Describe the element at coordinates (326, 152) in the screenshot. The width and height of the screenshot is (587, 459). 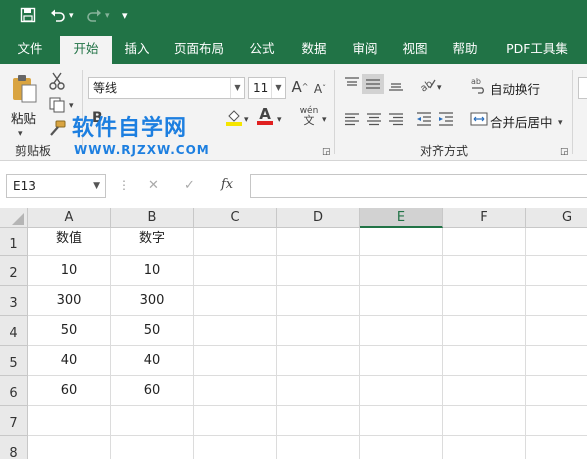
I see `font-dialog-launcher-icon: ◲` at that location.